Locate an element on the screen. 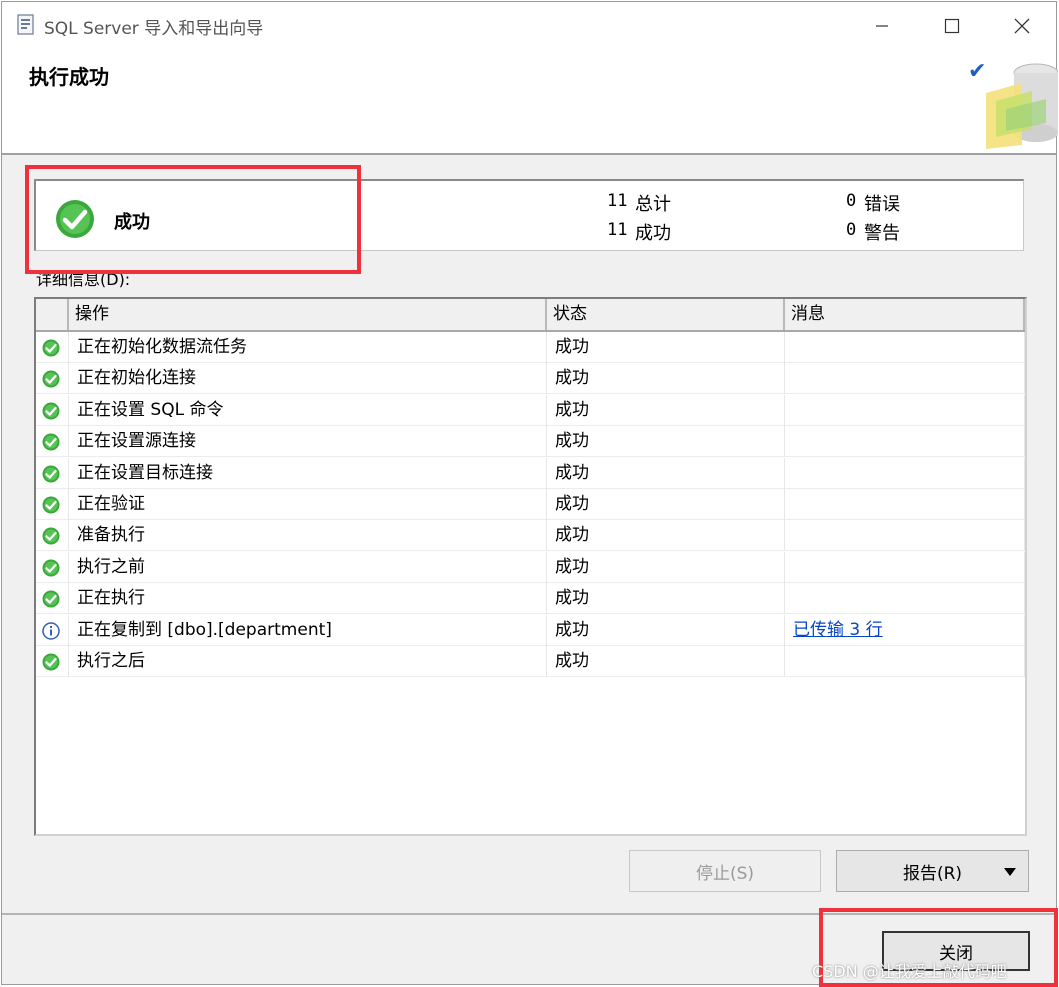 The width and height of the screenshot is (1059, 987). success-label: 成功 is located at coordinates (653, 233).